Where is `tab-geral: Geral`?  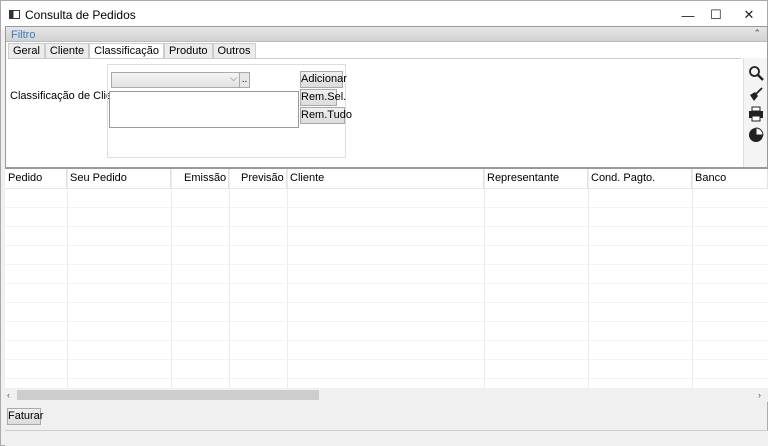 tab-geral: Geral is located at coordinates (26, 51).